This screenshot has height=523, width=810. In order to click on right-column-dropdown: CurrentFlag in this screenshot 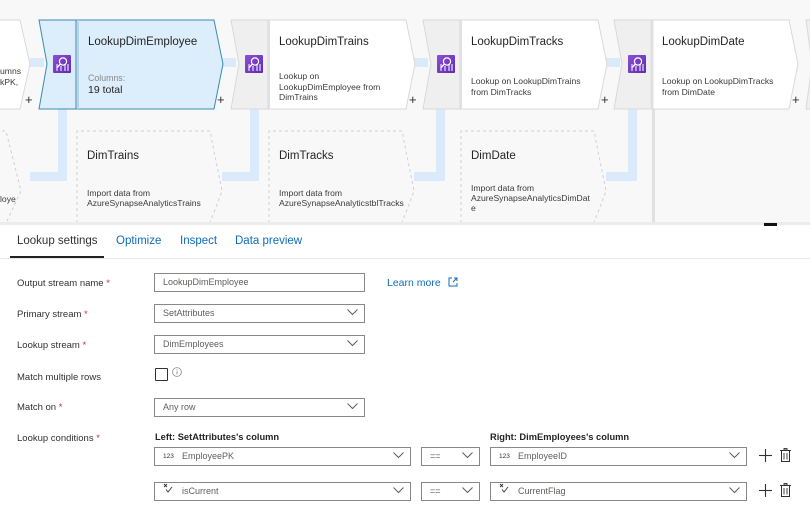, I will do `click(618, 491)`.